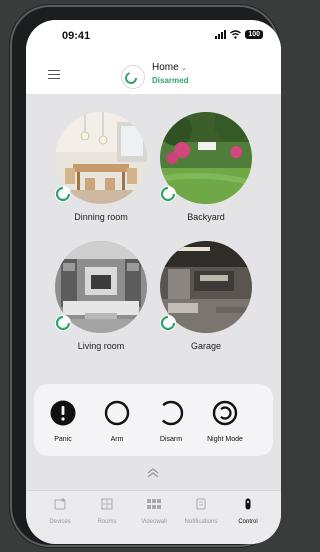 This screenshot has height=552, width=320. Describe the element at coordinates (153, 473) in the screenshot. I see `chevron-up-icon` at that location.